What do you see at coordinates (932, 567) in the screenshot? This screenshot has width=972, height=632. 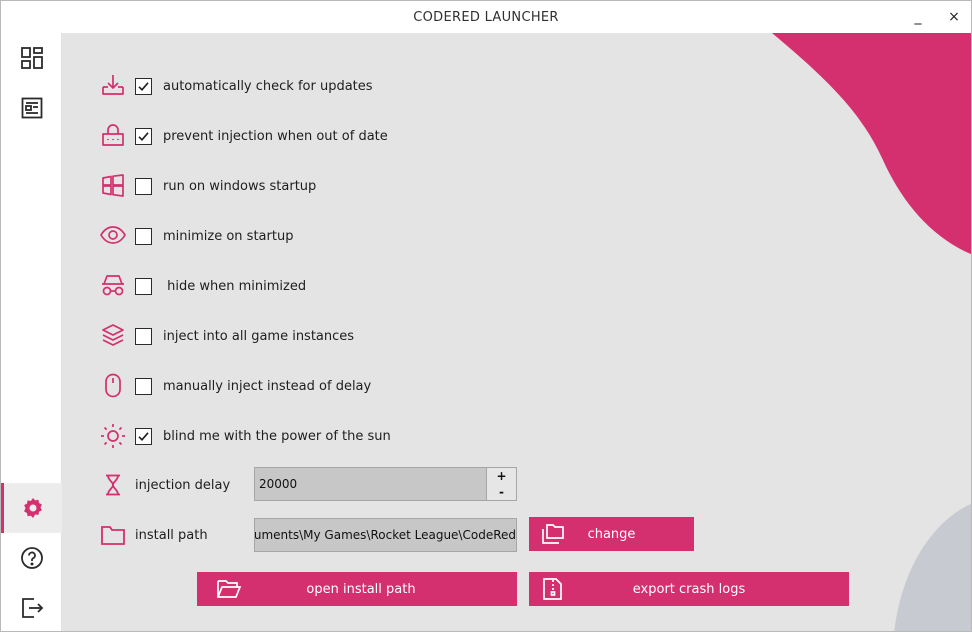 I see `decorative-gray-blob` at bounding box center [932, 567].